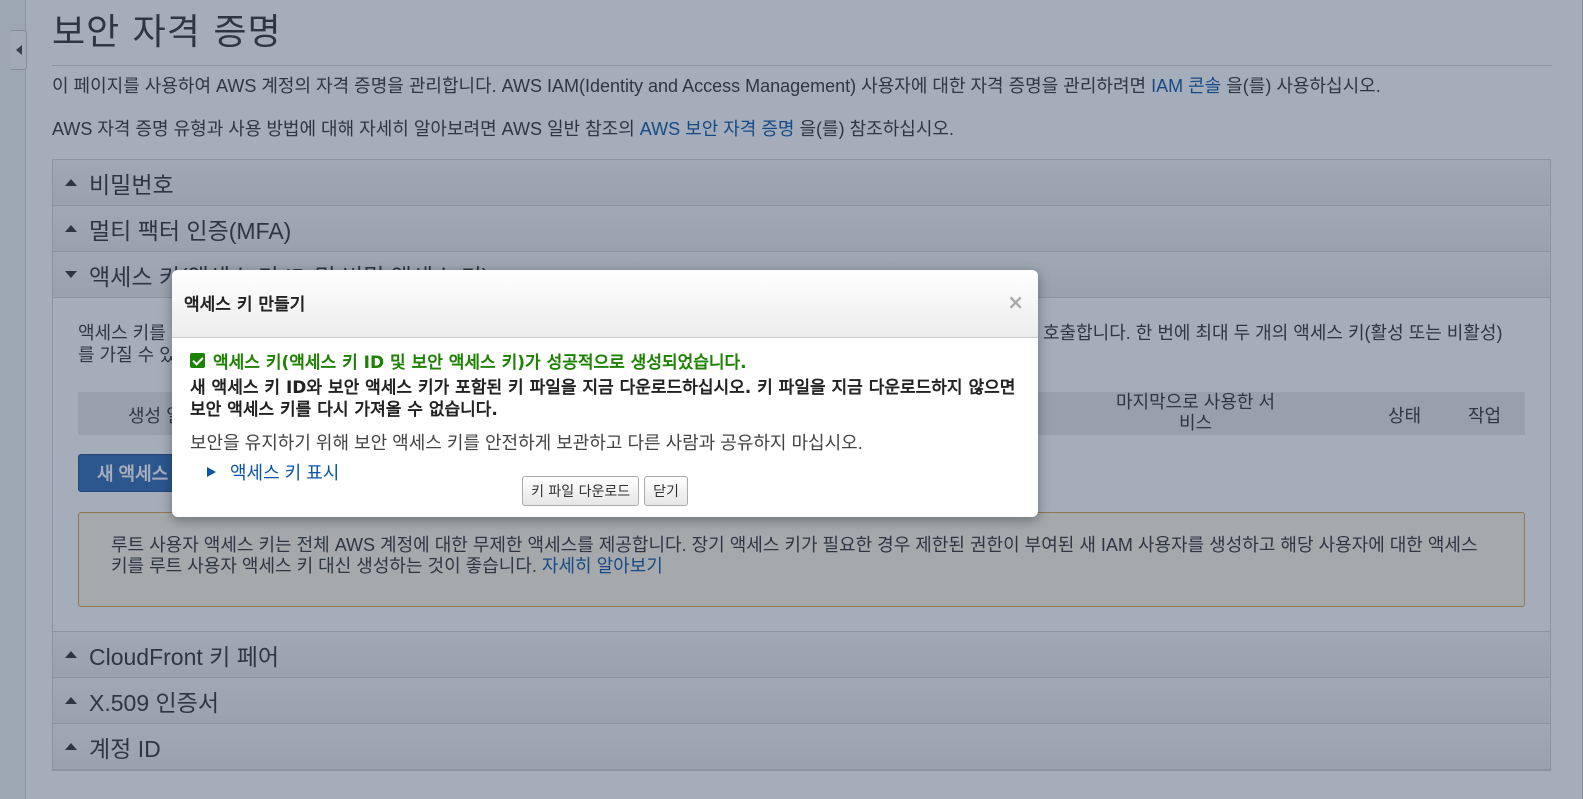 This screenshot has width=1583, height=799. What do you see at coordinates (197, 360) in the screenshot?
I see `checkbox-checked-icon` at bounding box center [197, 360].